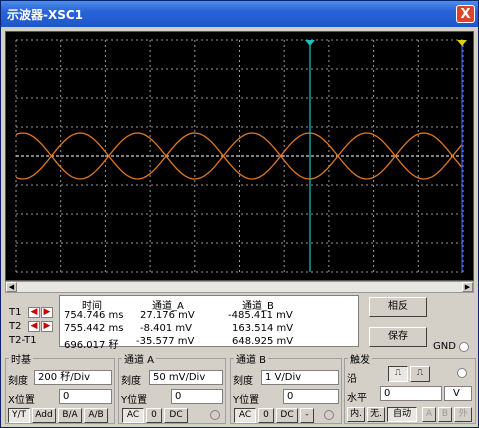  Describe the element at coordinates (263, 328) in the screenshot. I see `t2-channel-b: 163.514 mV` at that location.